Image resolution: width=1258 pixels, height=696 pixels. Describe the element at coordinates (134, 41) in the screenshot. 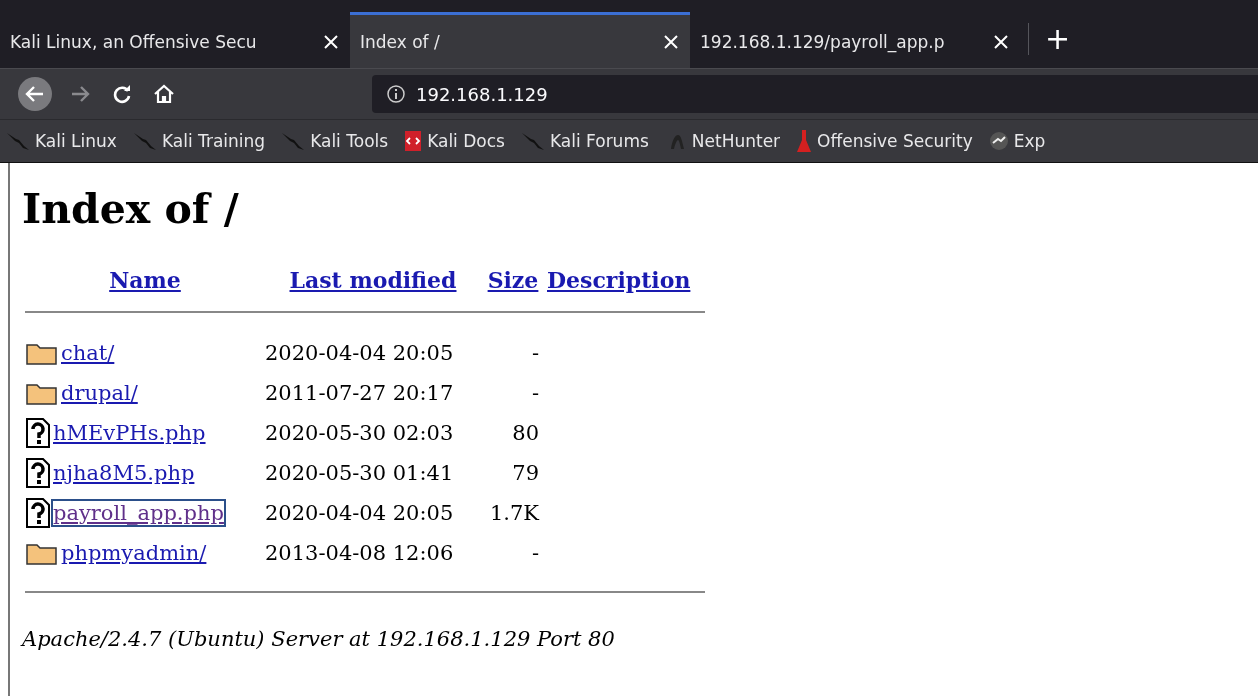

I see `tab-title: Kali Linux, an Offensive Secu` at that location.